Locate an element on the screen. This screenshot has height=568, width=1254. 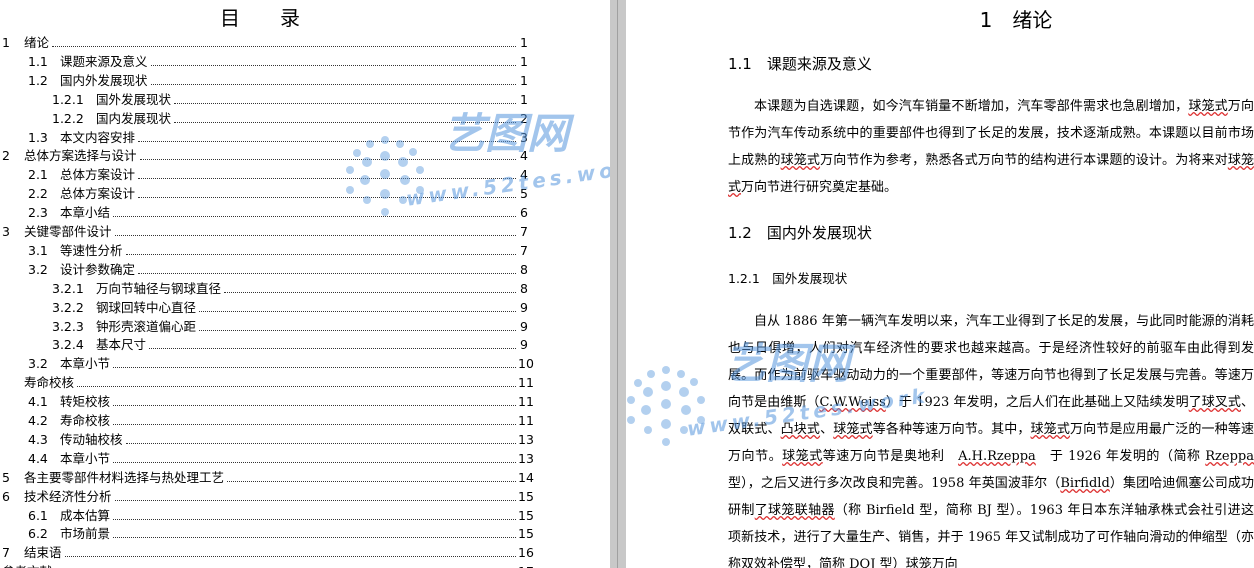
para2-text-e: 等各种等速万向节。其中， is located at coordinates (951, 429).